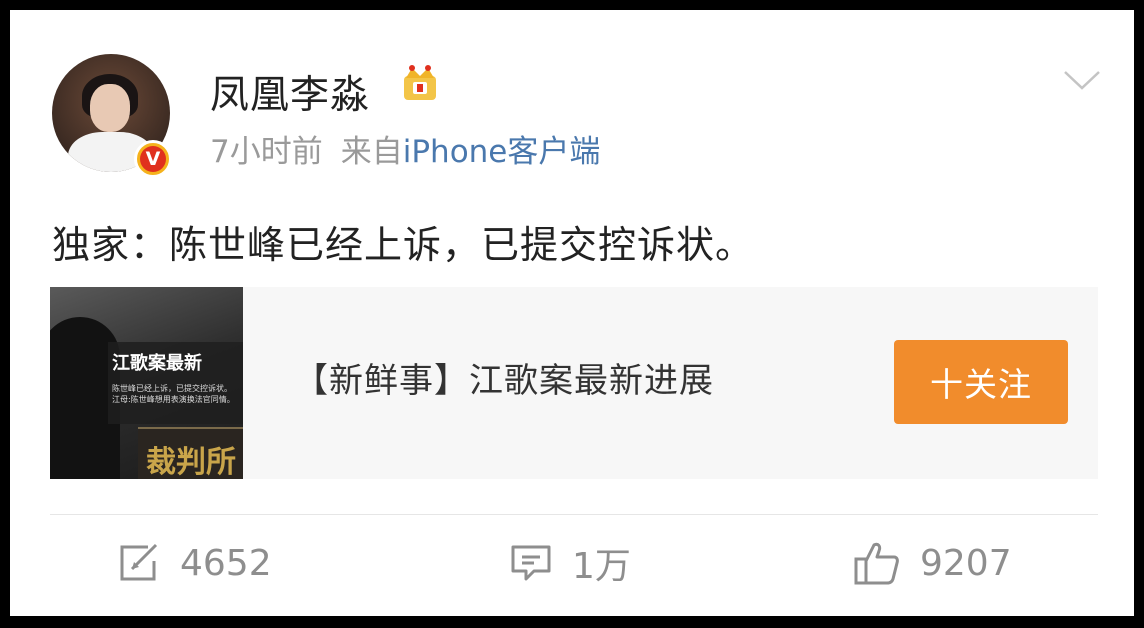 The image size is (1144, 628). What do you see at coordinates (191, 462) in the screenshot?
I see `thumbnail-sign-text: 裁判所` at bounding box center [191, 462].